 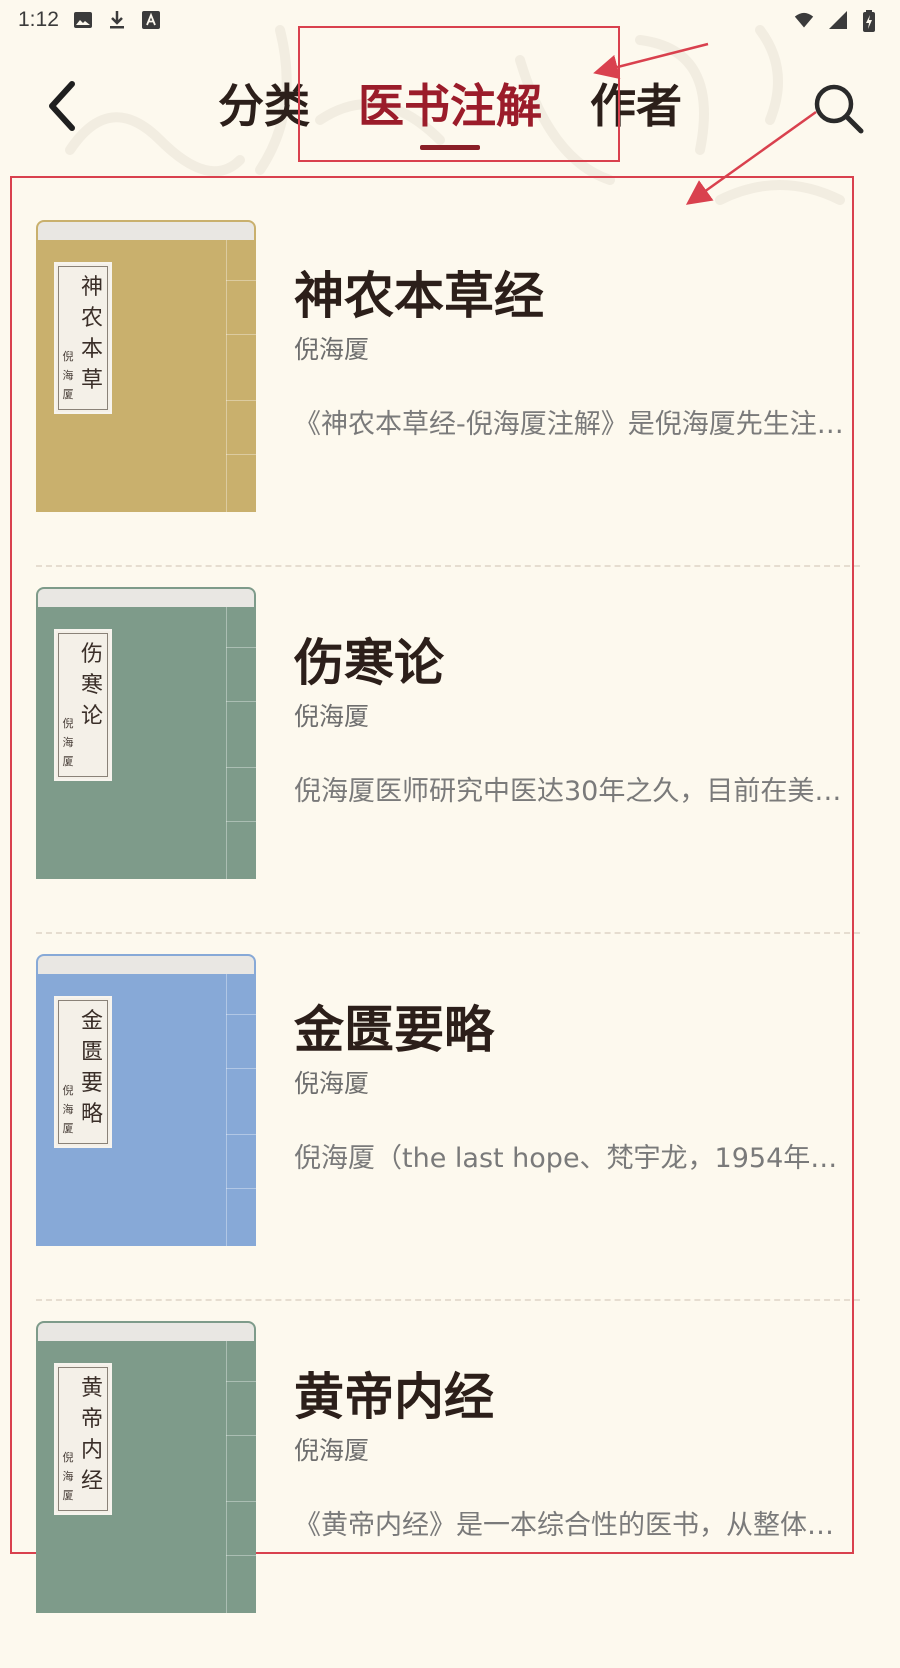 What do you see at coordinates (571, 791) in the screenshot?
I see `book-description: 倪海厦医师研究中医达30年之久，目前在美国佛罗里达州` at bounding box center [571, 791].